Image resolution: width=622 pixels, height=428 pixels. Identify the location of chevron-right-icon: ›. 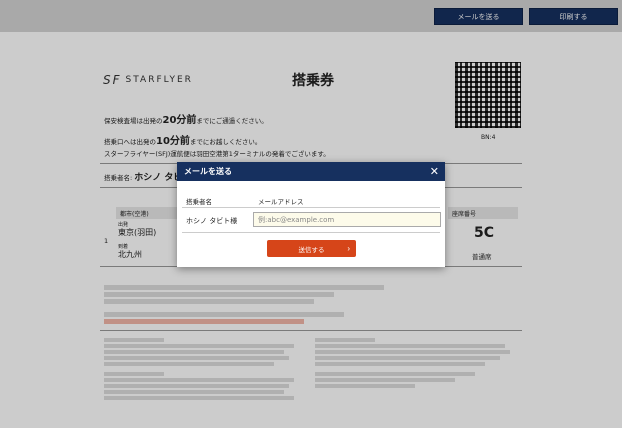
(348, 248).